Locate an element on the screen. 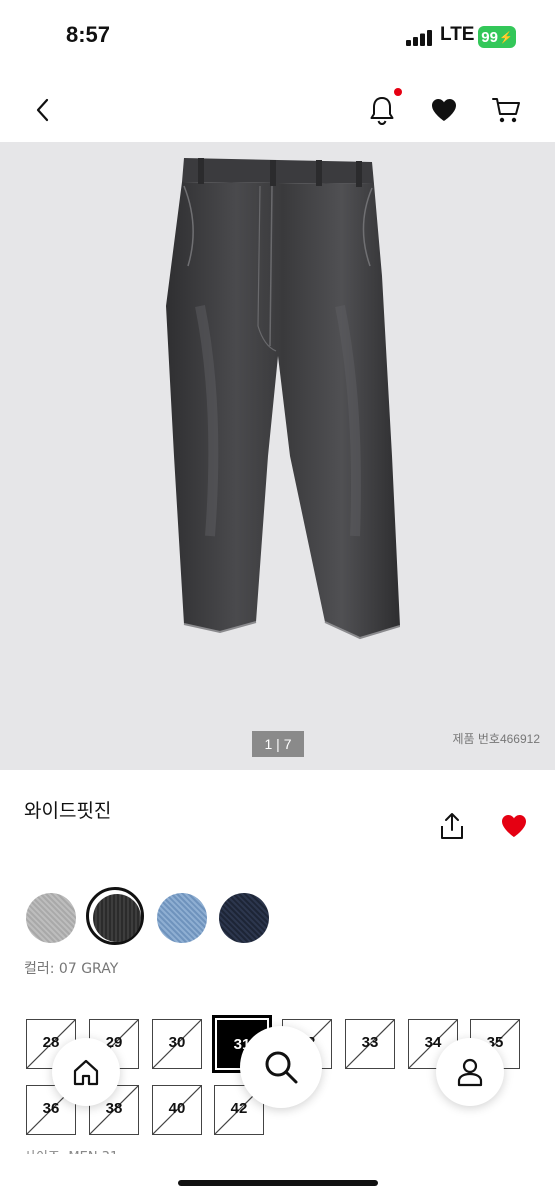  signal-icon is located at coordinates (419, 38).